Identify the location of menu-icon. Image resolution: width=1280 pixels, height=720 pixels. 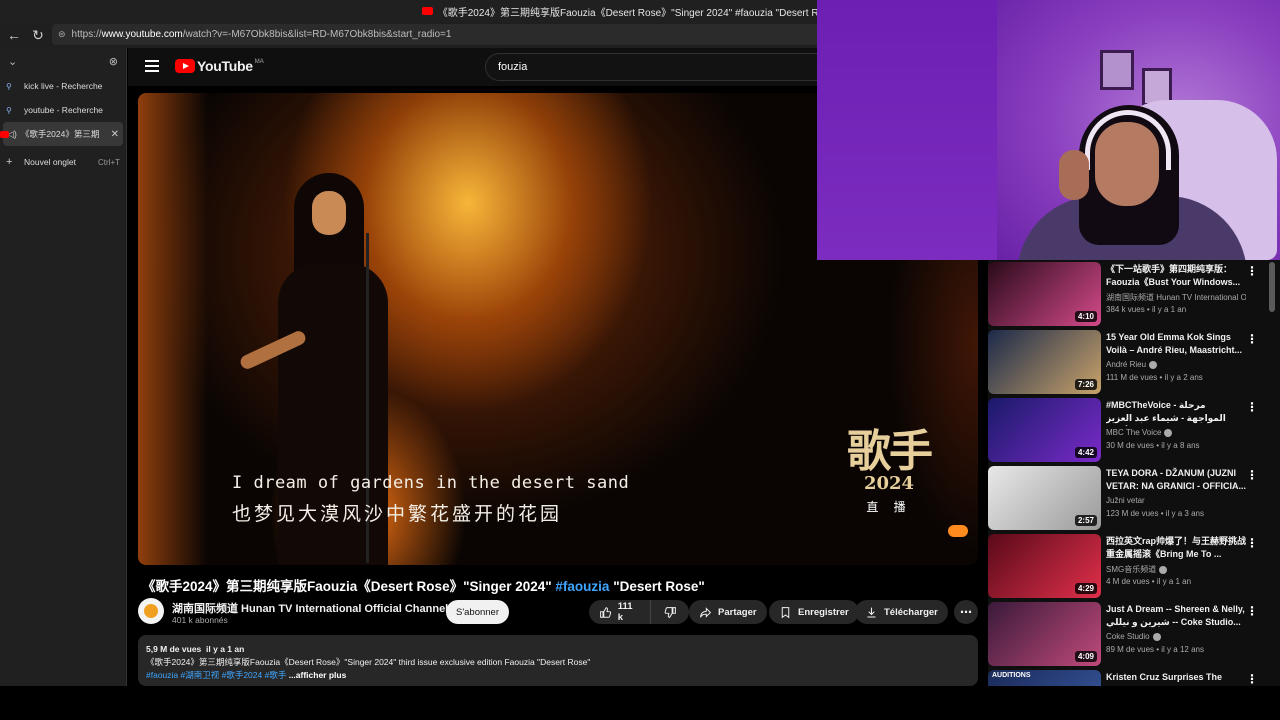
(152, 66).